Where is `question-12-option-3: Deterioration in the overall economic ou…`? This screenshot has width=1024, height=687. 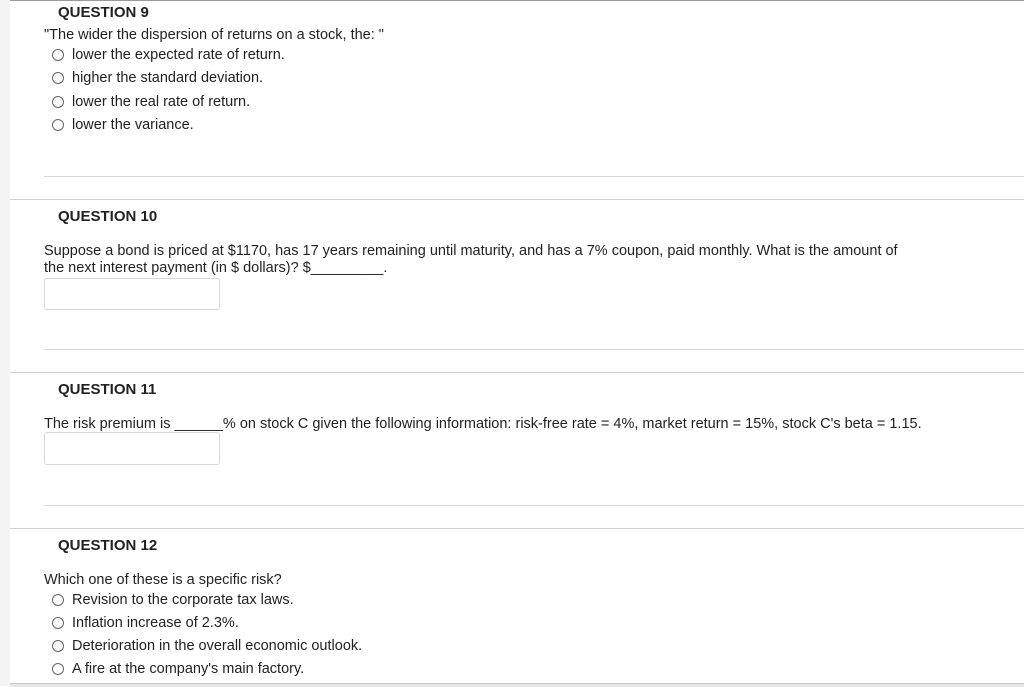
question-12-option-3: Deterioration in the overall economic ou… is located at coordinates (207, 646).